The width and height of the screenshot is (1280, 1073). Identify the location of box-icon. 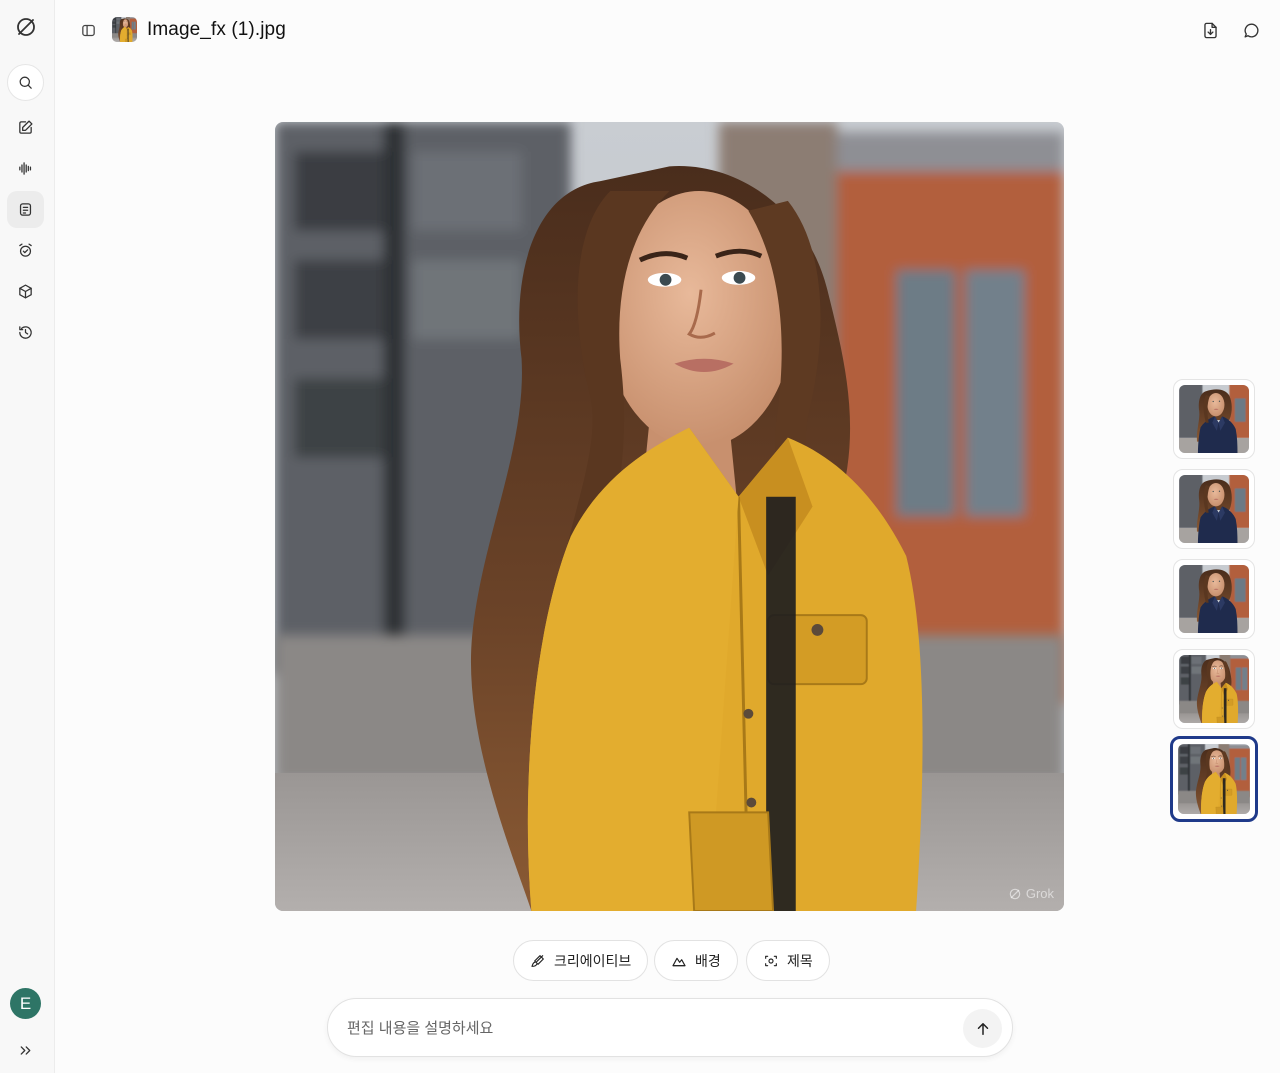
(25, 291).